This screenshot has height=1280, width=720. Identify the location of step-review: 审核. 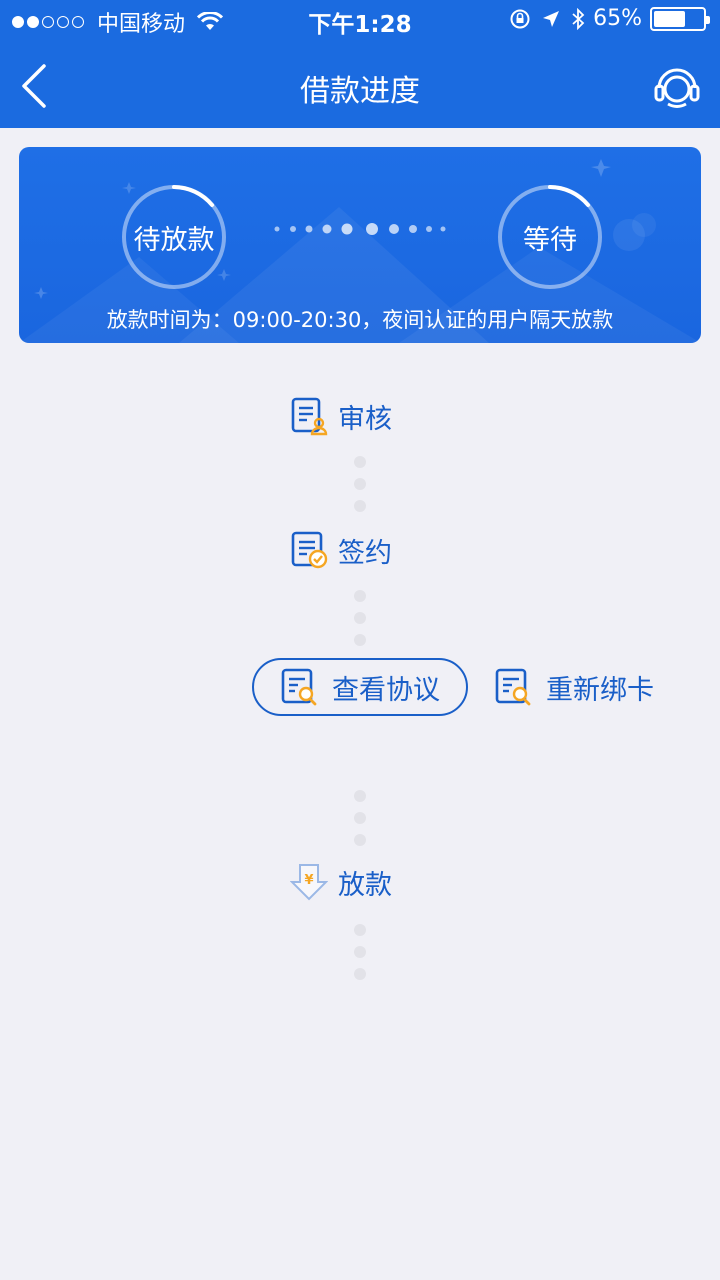
(341, 416).